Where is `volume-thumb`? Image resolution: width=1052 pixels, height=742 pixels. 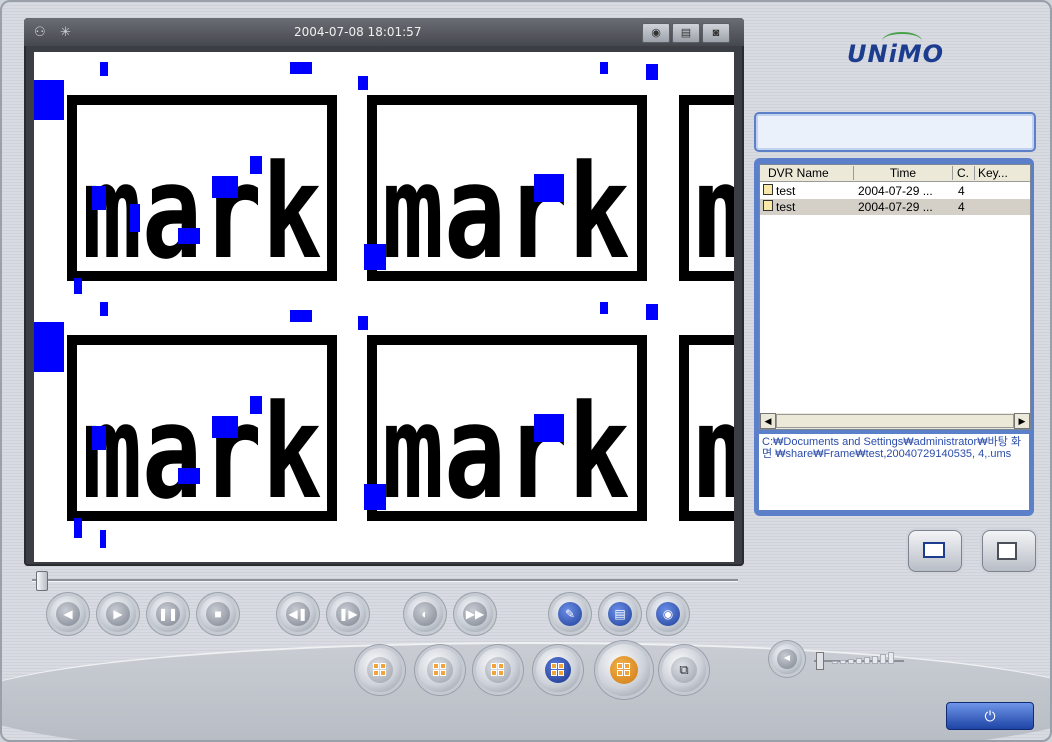 volume-thumb is located at coordinates (820, 661).